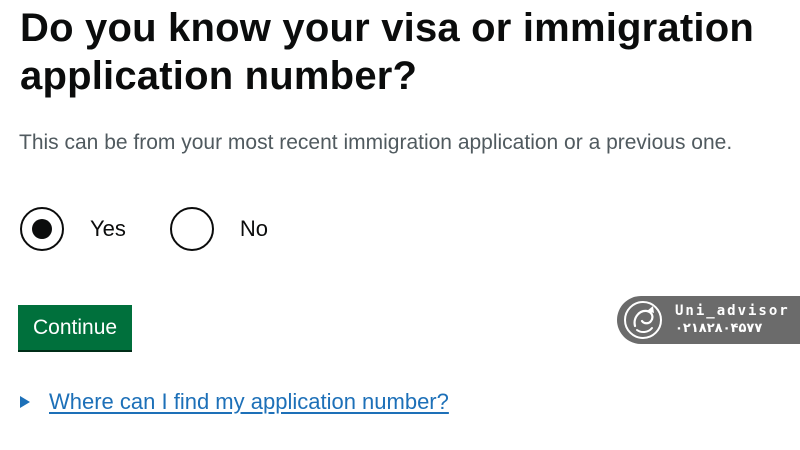  What do you see at coordinates (254, 229) in the screenshot?
I see `radio-label-no: No` at bounding box center [254, 229].